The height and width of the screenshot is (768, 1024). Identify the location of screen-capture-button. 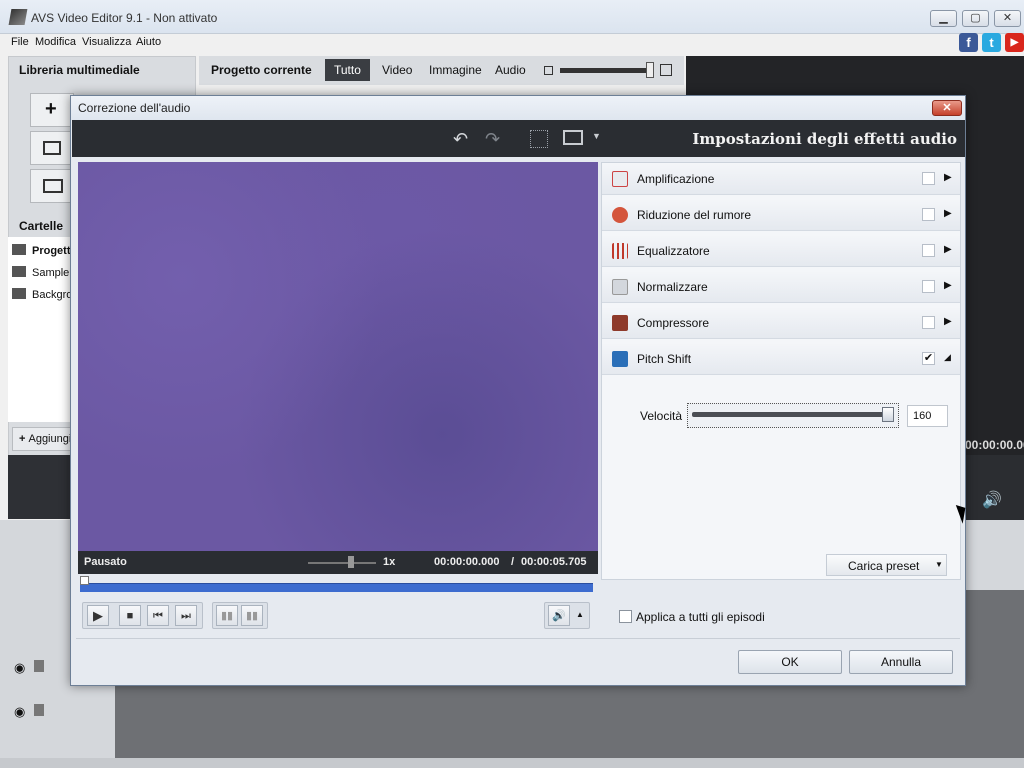
(52, 186).